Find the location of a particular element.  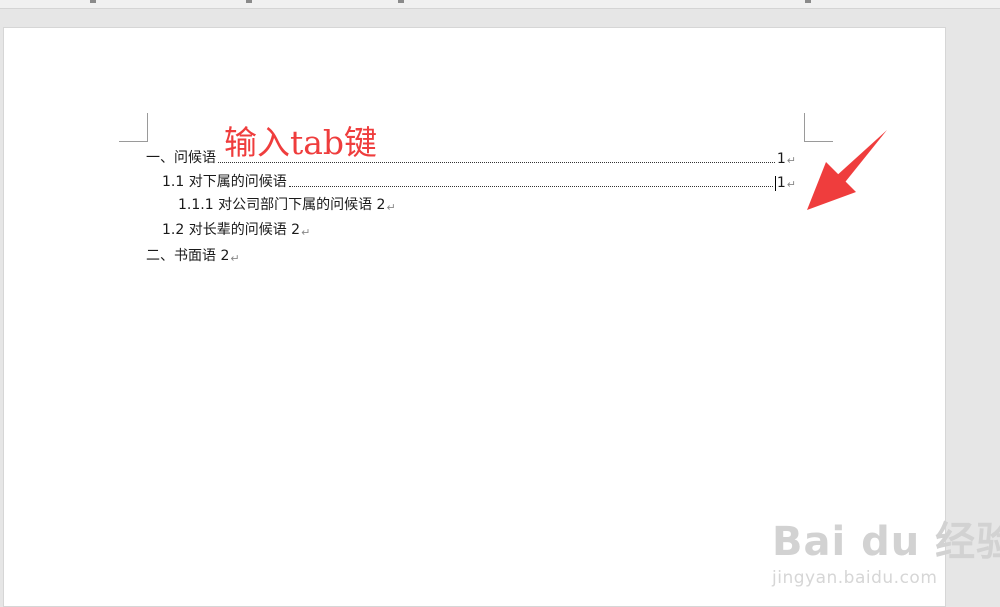

toc-entry-text: 二、书面语 2 is located at coordinates (188, 256).